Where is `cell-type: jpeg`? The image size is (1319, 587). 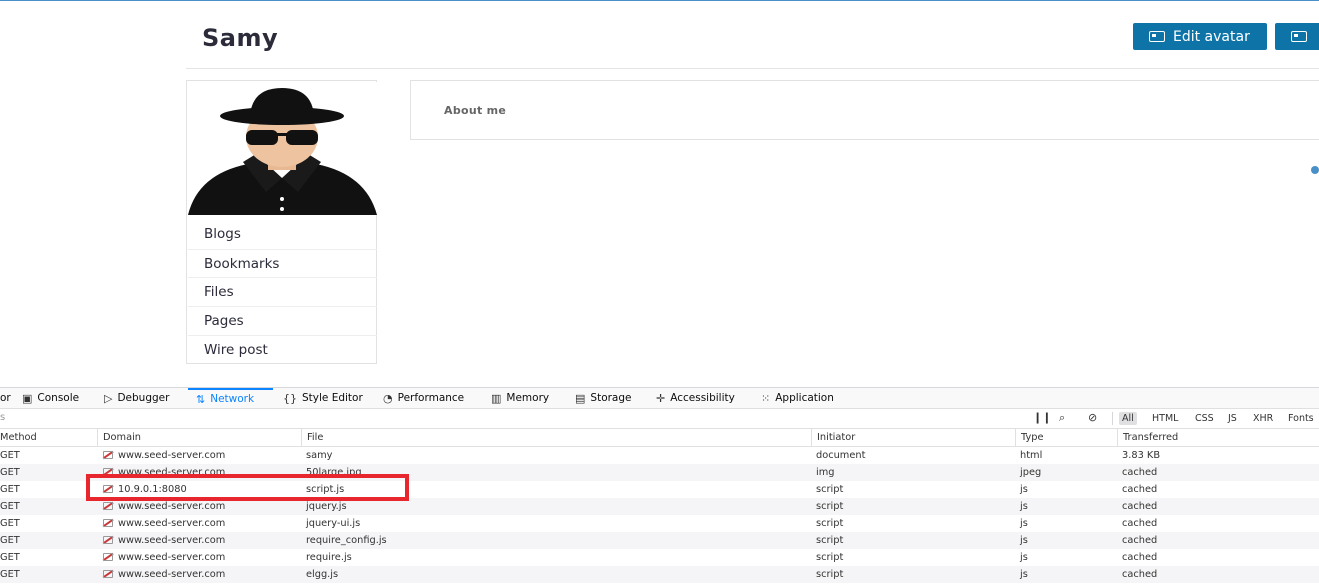 cell-type: jpeg is located at coordinates (1031, 472).